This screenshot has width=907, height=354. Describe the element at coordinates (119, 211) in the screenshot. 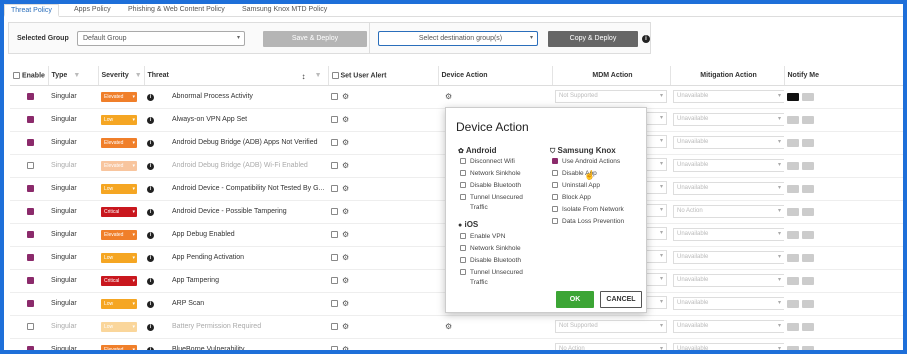

I see `severity-select: Critical` at that location.